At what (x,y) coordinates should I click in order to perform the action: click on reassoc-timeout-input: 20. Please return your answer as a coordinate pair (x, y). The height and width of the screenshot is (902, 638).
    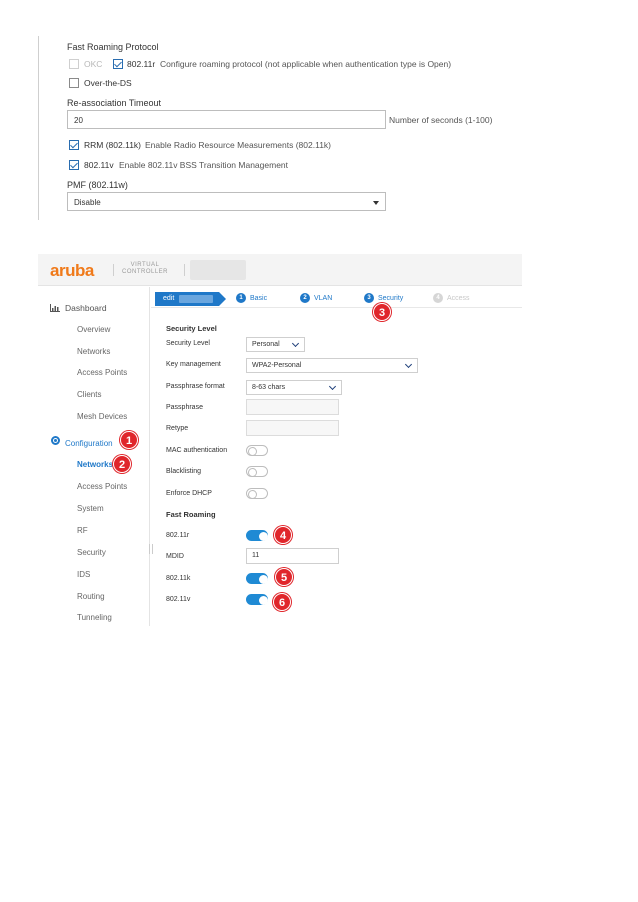
    Looking at the image, I should click on (226, 119).